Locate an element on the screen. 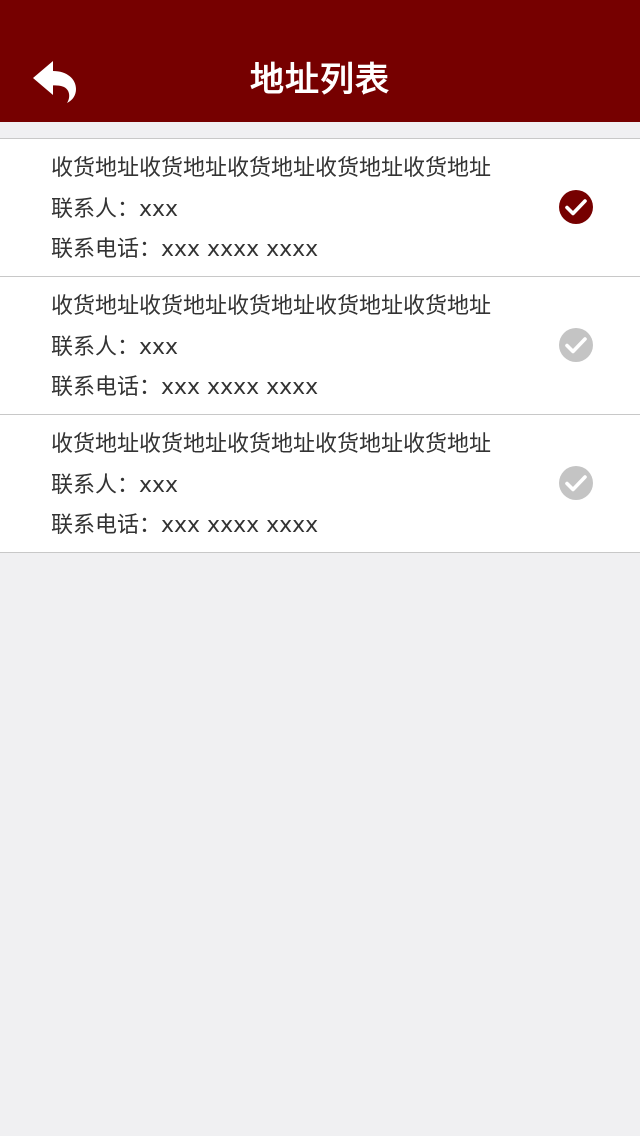 This screenshot has width=640, height=1136. page-title: 地址列表 is located at coordinates (320, 80).